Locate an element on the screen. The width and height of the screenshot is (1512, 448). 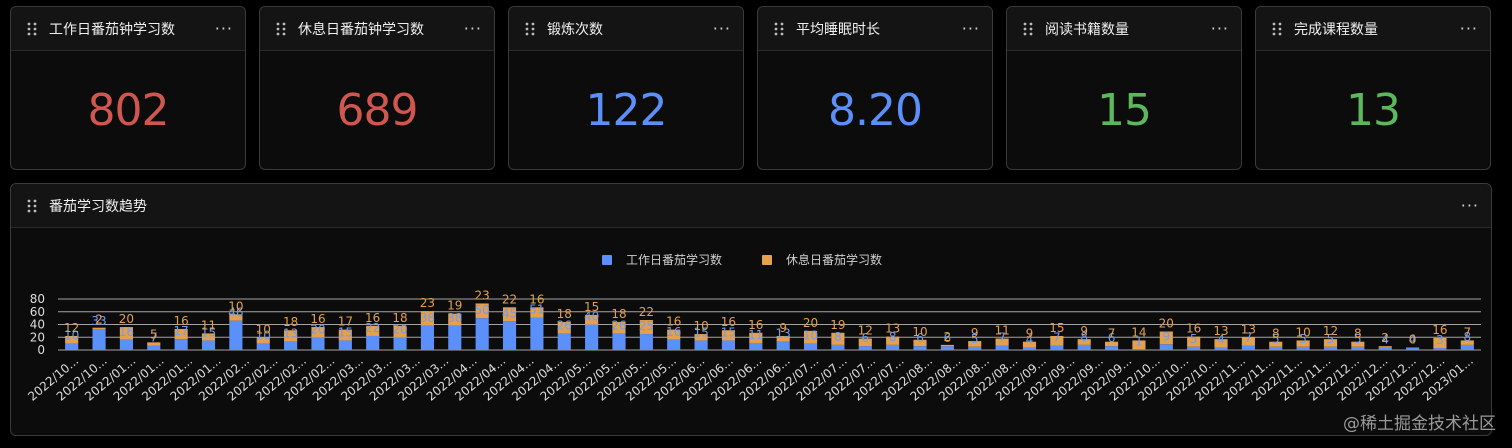
metric-card: 休息日番茄钟学习数 ··· 689 is located at coordinates (377, 88).